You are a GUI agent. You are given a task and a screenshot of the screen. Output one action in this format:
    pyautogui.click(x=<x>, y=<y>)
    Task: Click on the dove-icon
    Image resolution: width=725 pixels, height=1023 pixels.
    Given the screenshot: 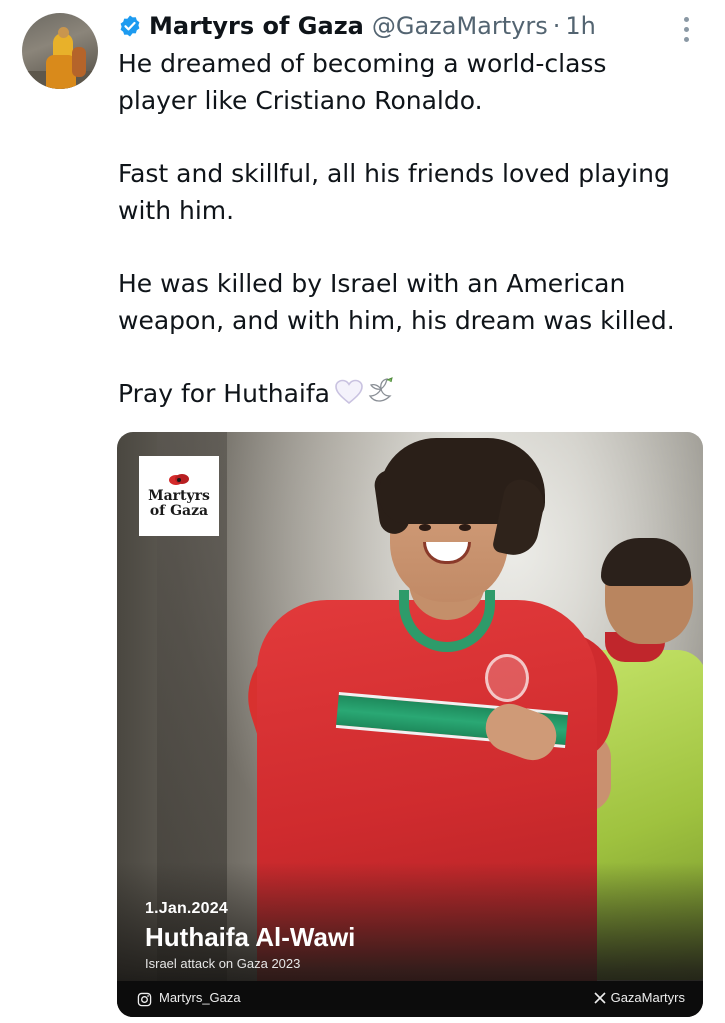 What is the action you would take?
    pyautogui.click(x=381, y=396)
    